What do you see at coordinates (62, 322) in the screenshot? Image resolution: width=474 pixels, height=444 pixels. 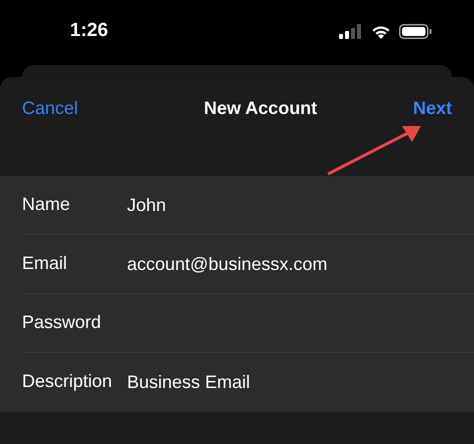 I see `field-label: Password` at bounding box center [62, 322].